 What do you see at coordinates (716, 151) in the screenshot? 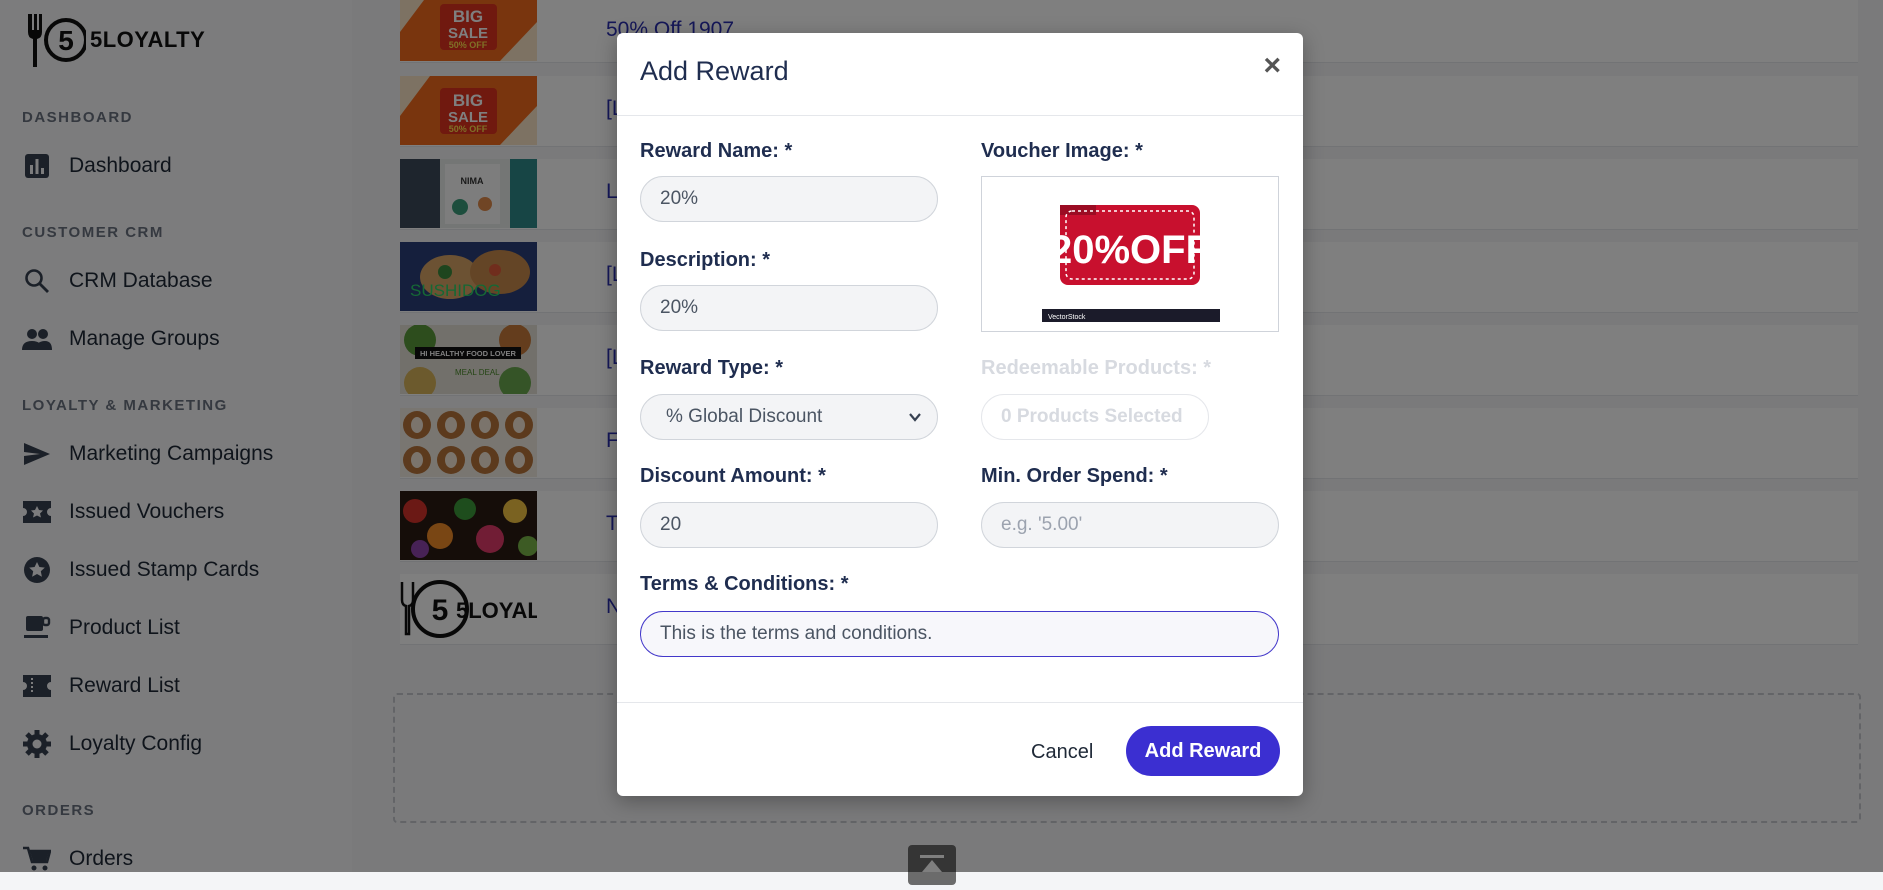
I see `reward-name-label: Reward Name: *` at bounding box center [716, 151].